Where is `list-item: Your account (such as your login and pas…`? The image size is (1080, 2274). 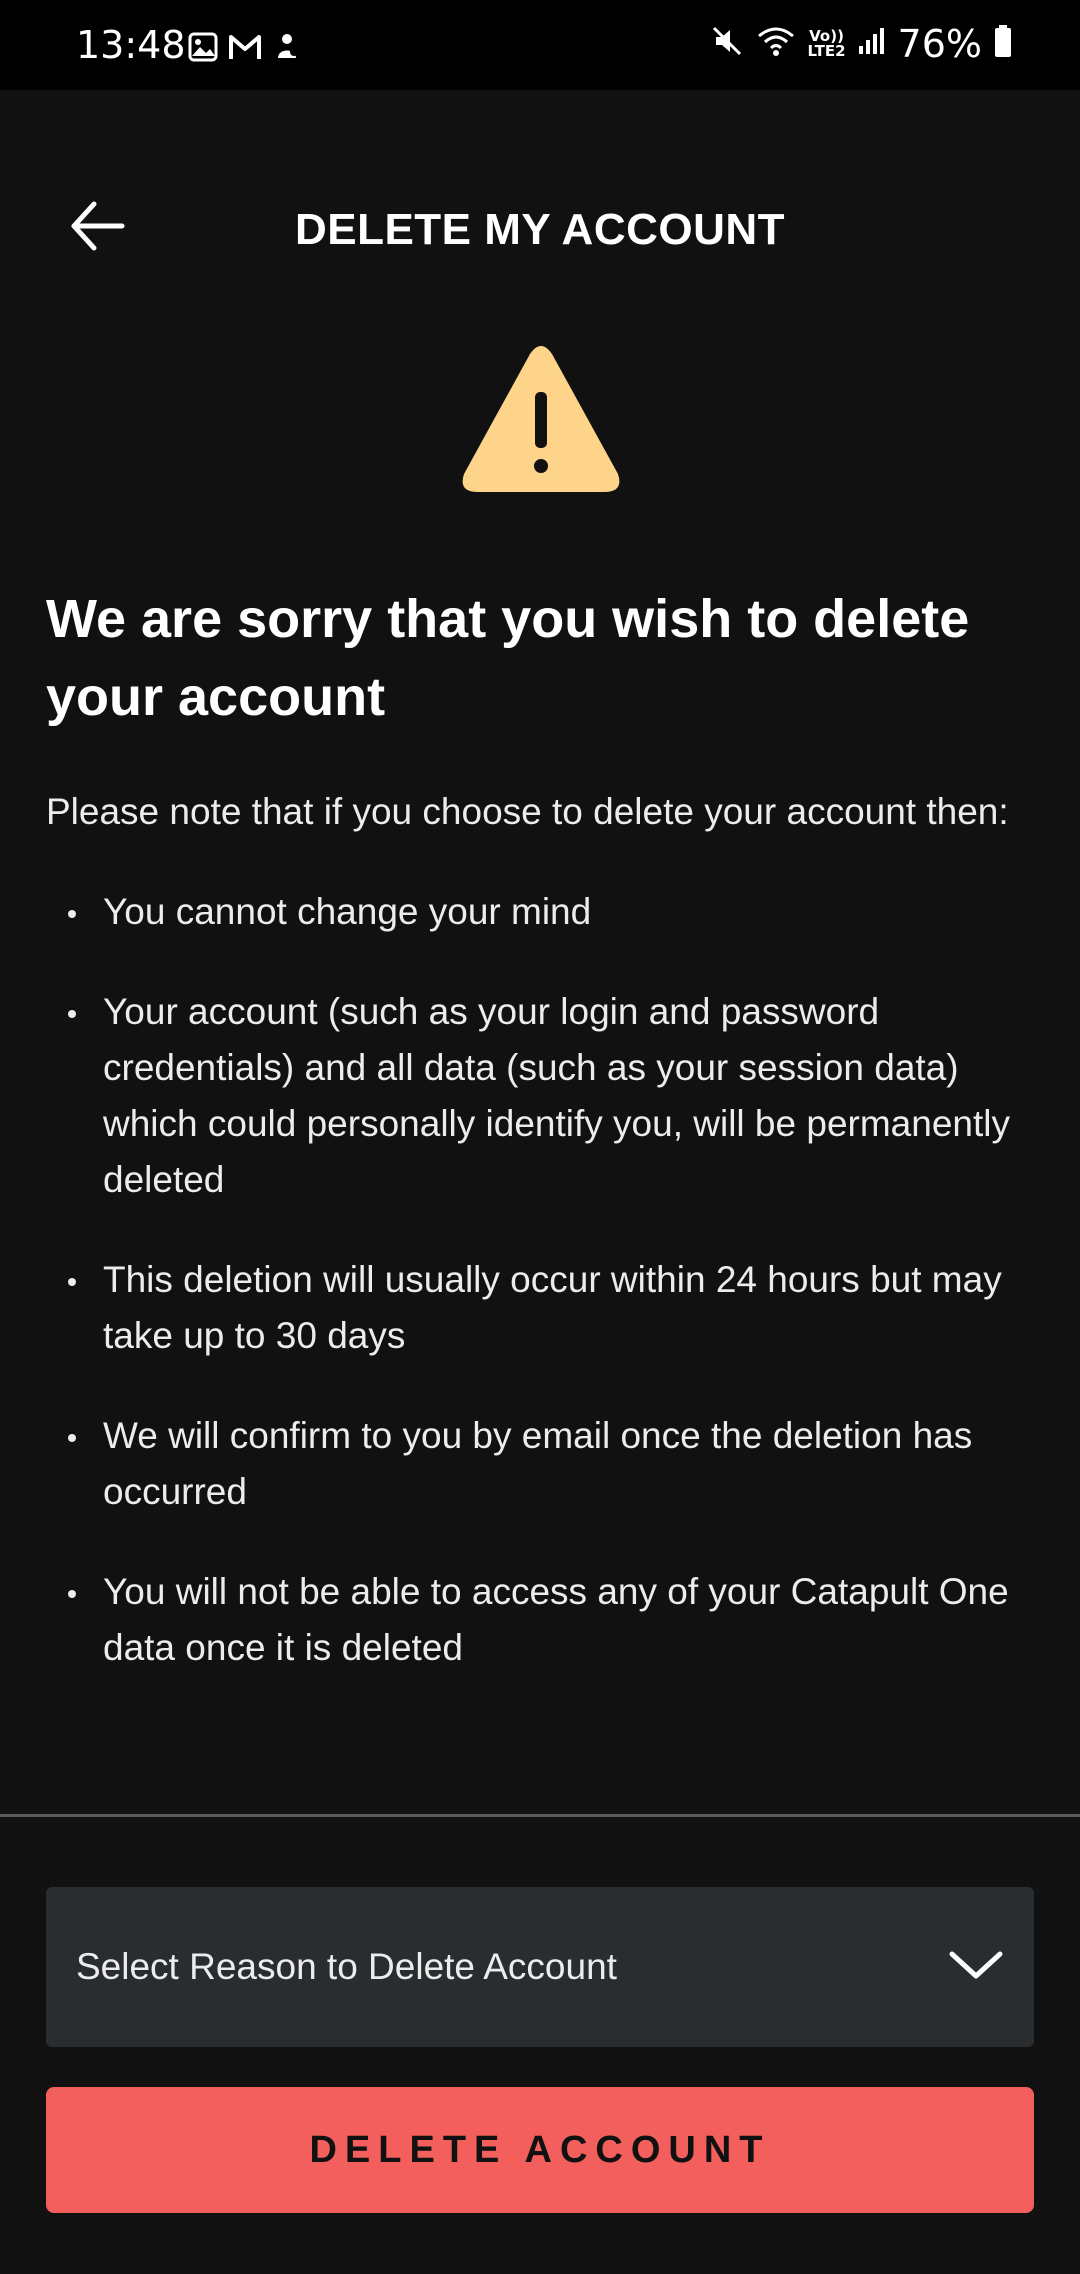 list-item: Your account (such as your login and pas… is located at coordinates (541, 1096).